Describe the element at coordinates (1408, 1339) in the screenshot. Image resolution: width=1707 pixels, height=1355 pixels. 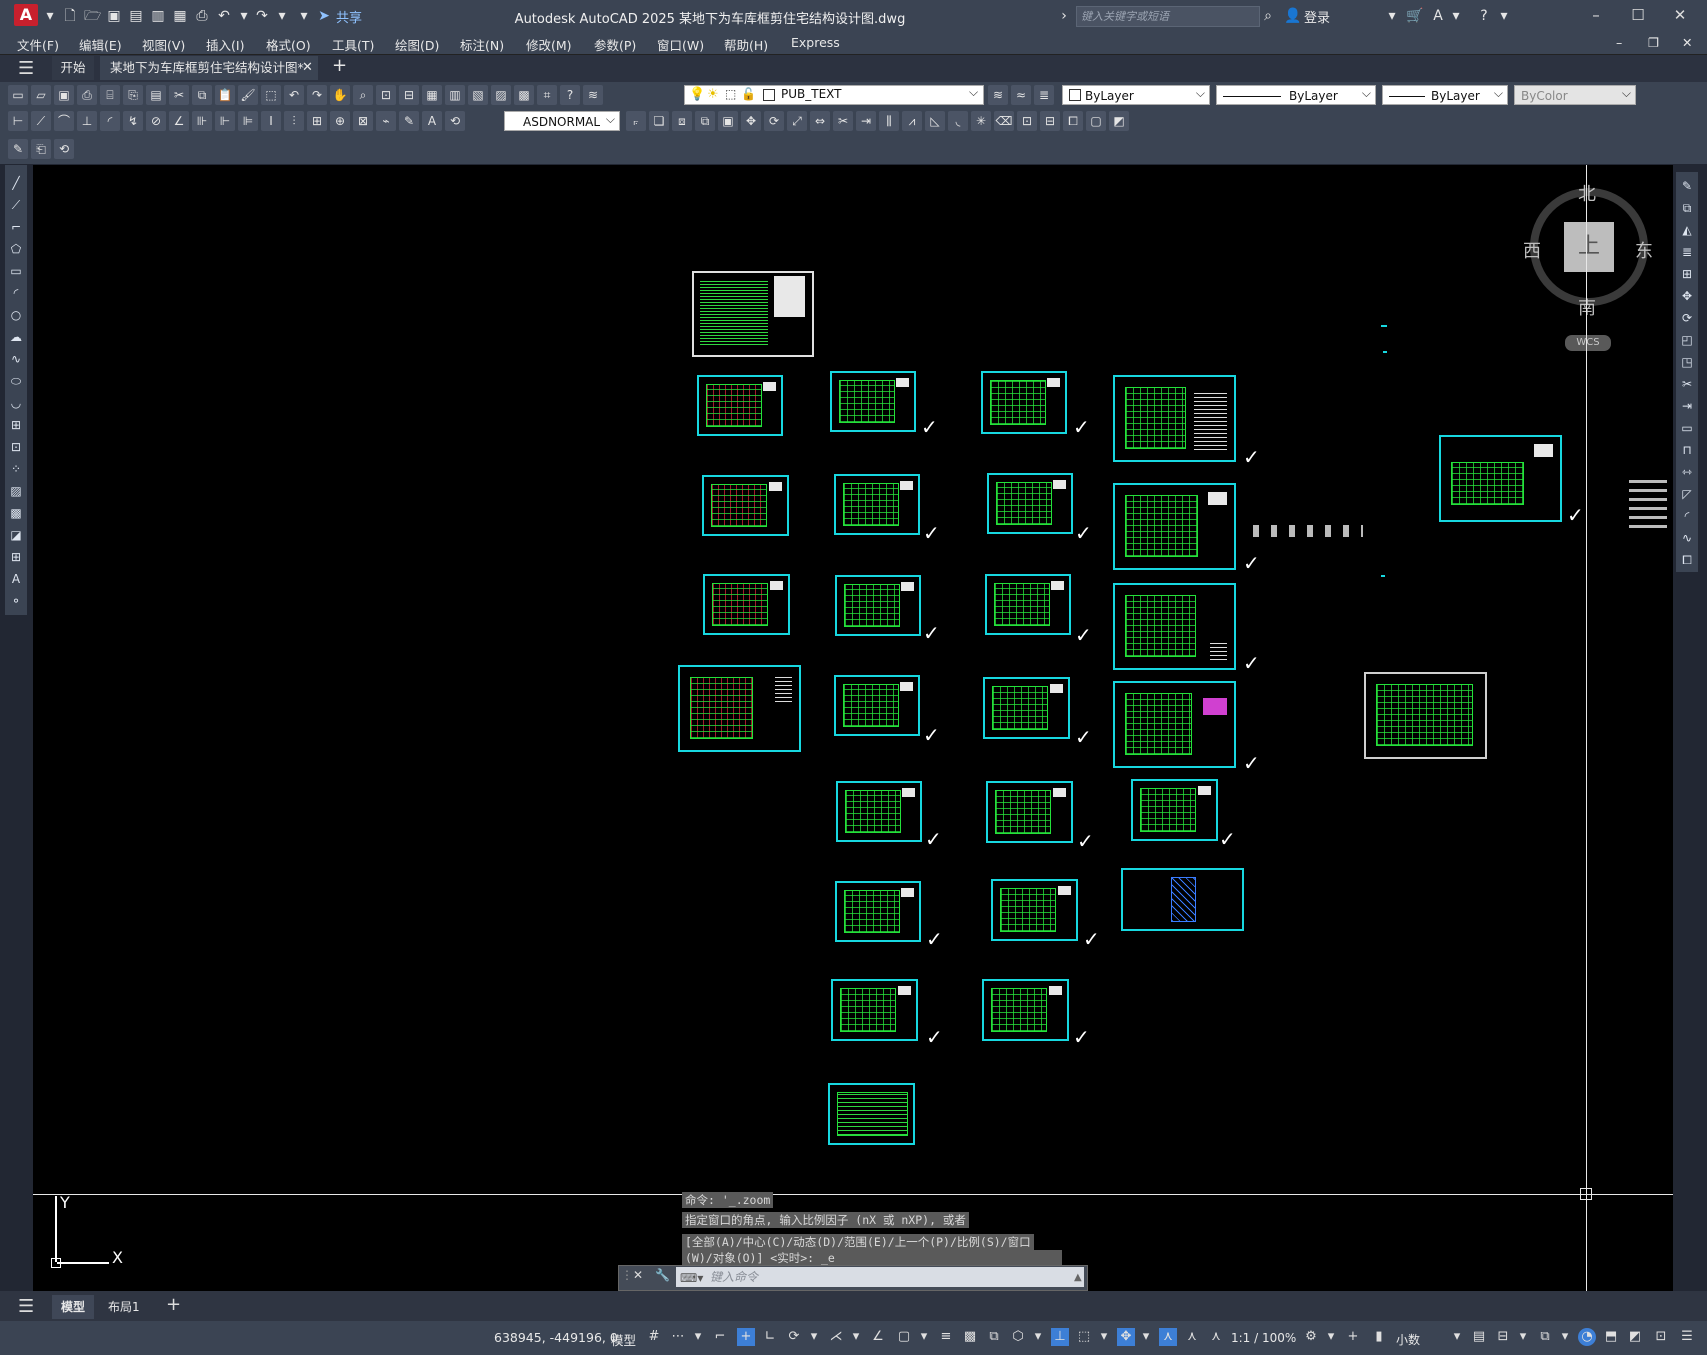
I see `units-value: 小数` at that location.